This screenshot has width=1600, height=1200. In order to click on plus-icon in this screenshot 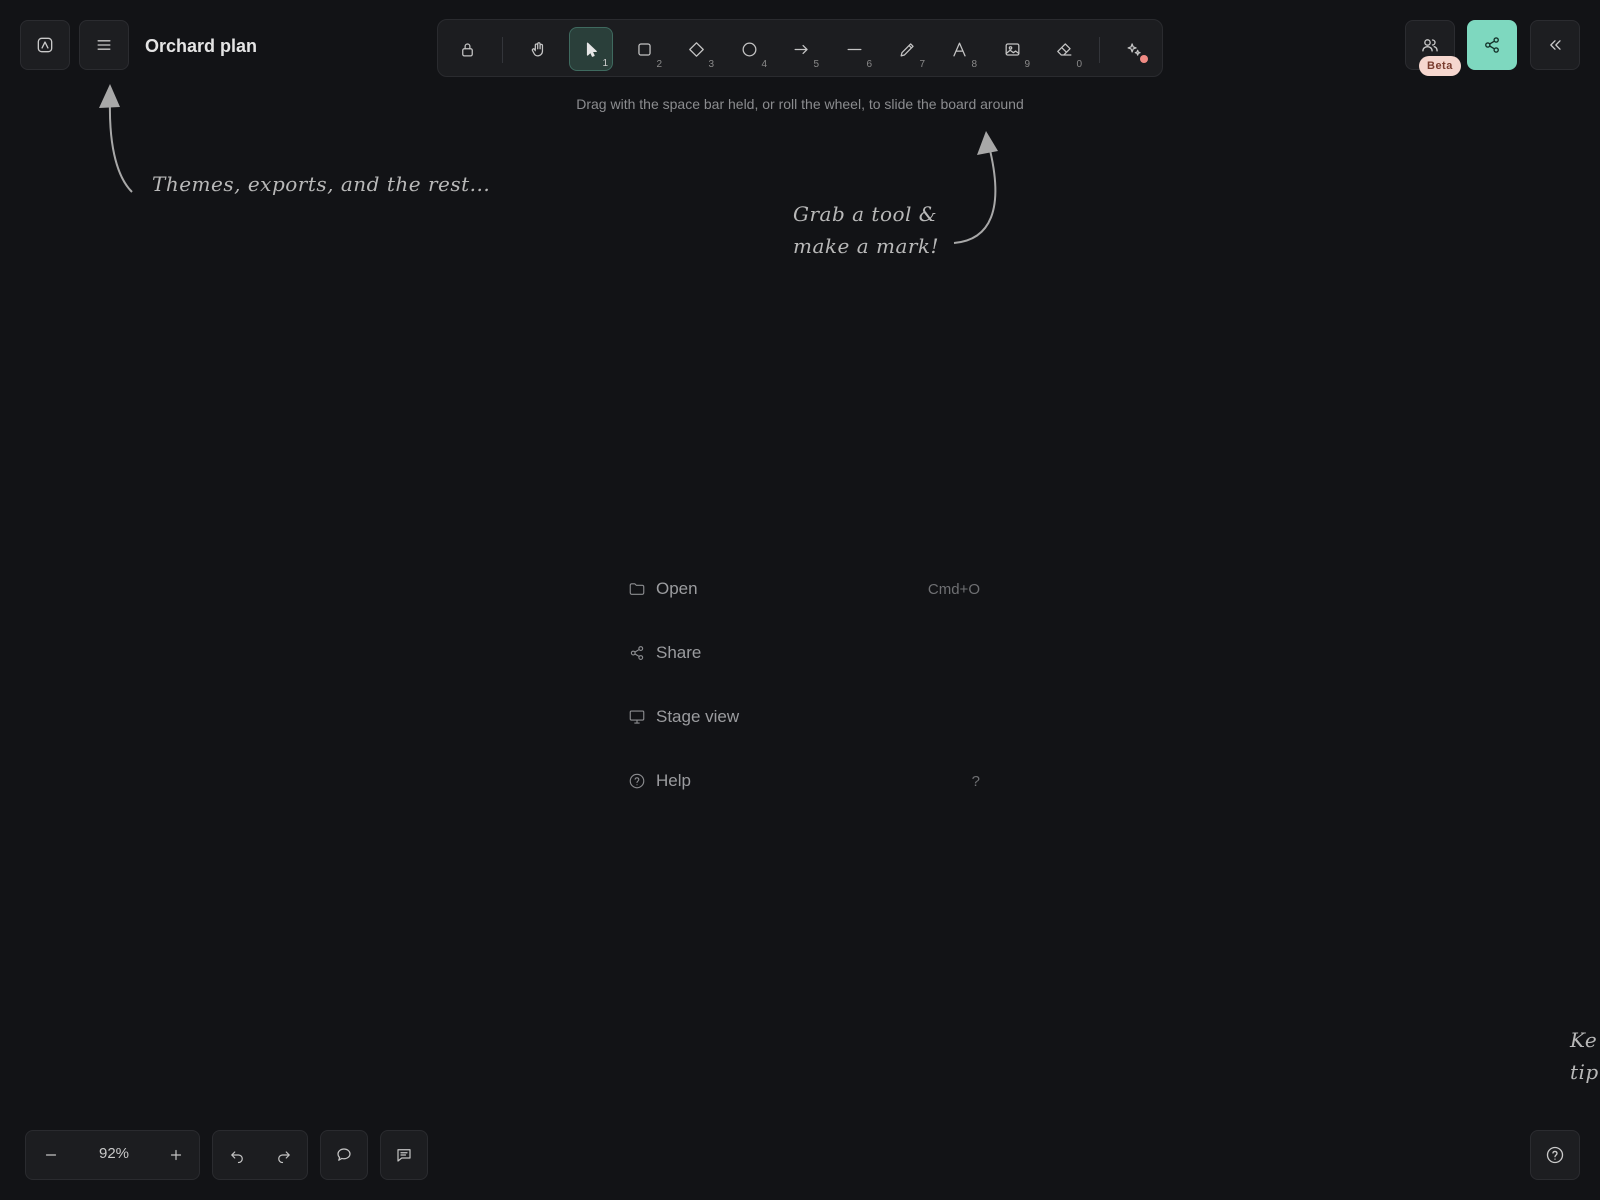, I will do `click(176, 1155)`.